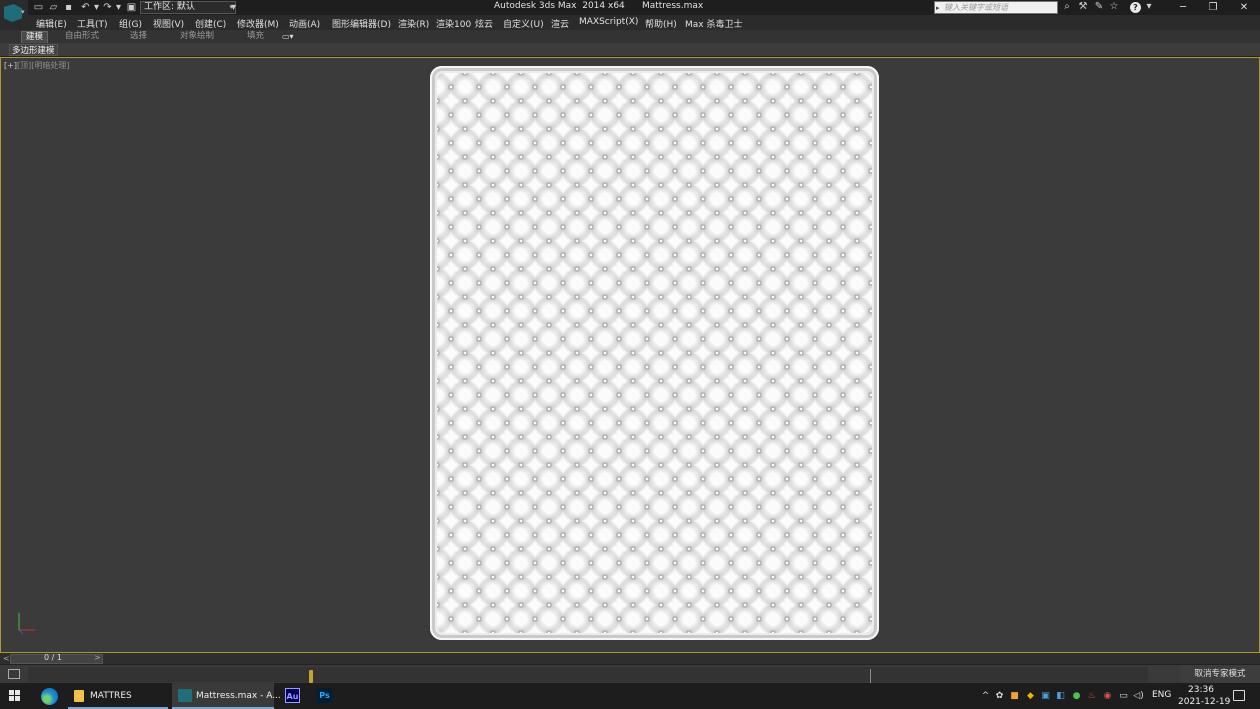 Image resolution: width=1260 pixels, height=709 pixels. Describe the element at coordinates (26, 624) in the screenshot. I see `axis-tripod-icon` at that location.